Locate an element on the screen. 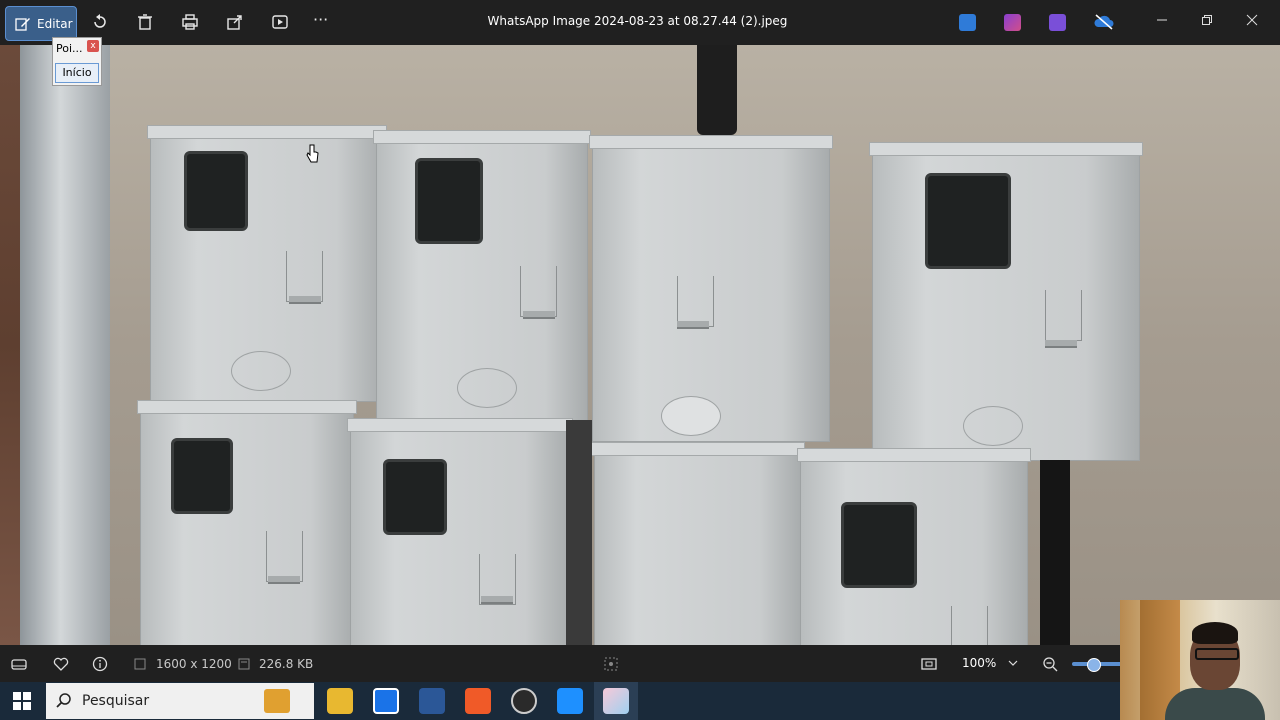  word-icon is located at coordinates (432, 701).